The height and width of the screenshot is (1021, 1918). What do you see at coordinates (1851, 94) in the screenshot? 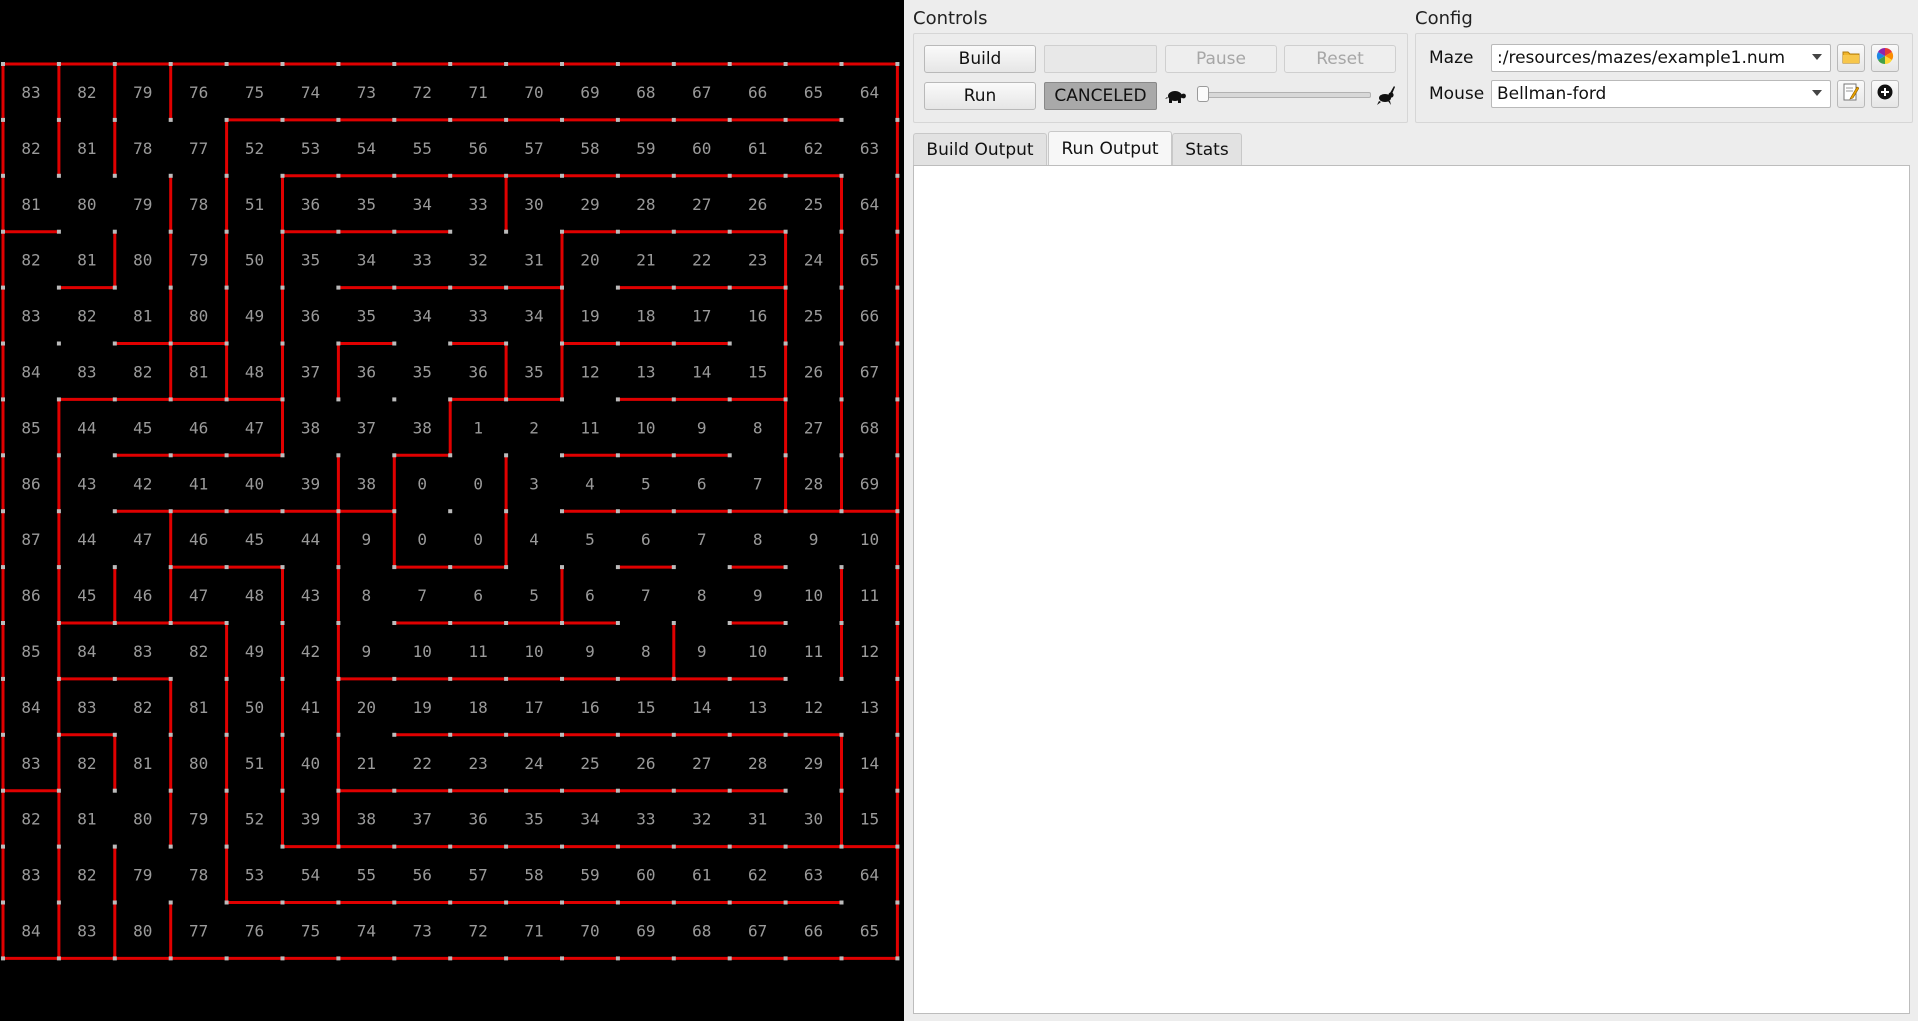
I see `edit-mouse-button` at bounding box center [1851, 94].